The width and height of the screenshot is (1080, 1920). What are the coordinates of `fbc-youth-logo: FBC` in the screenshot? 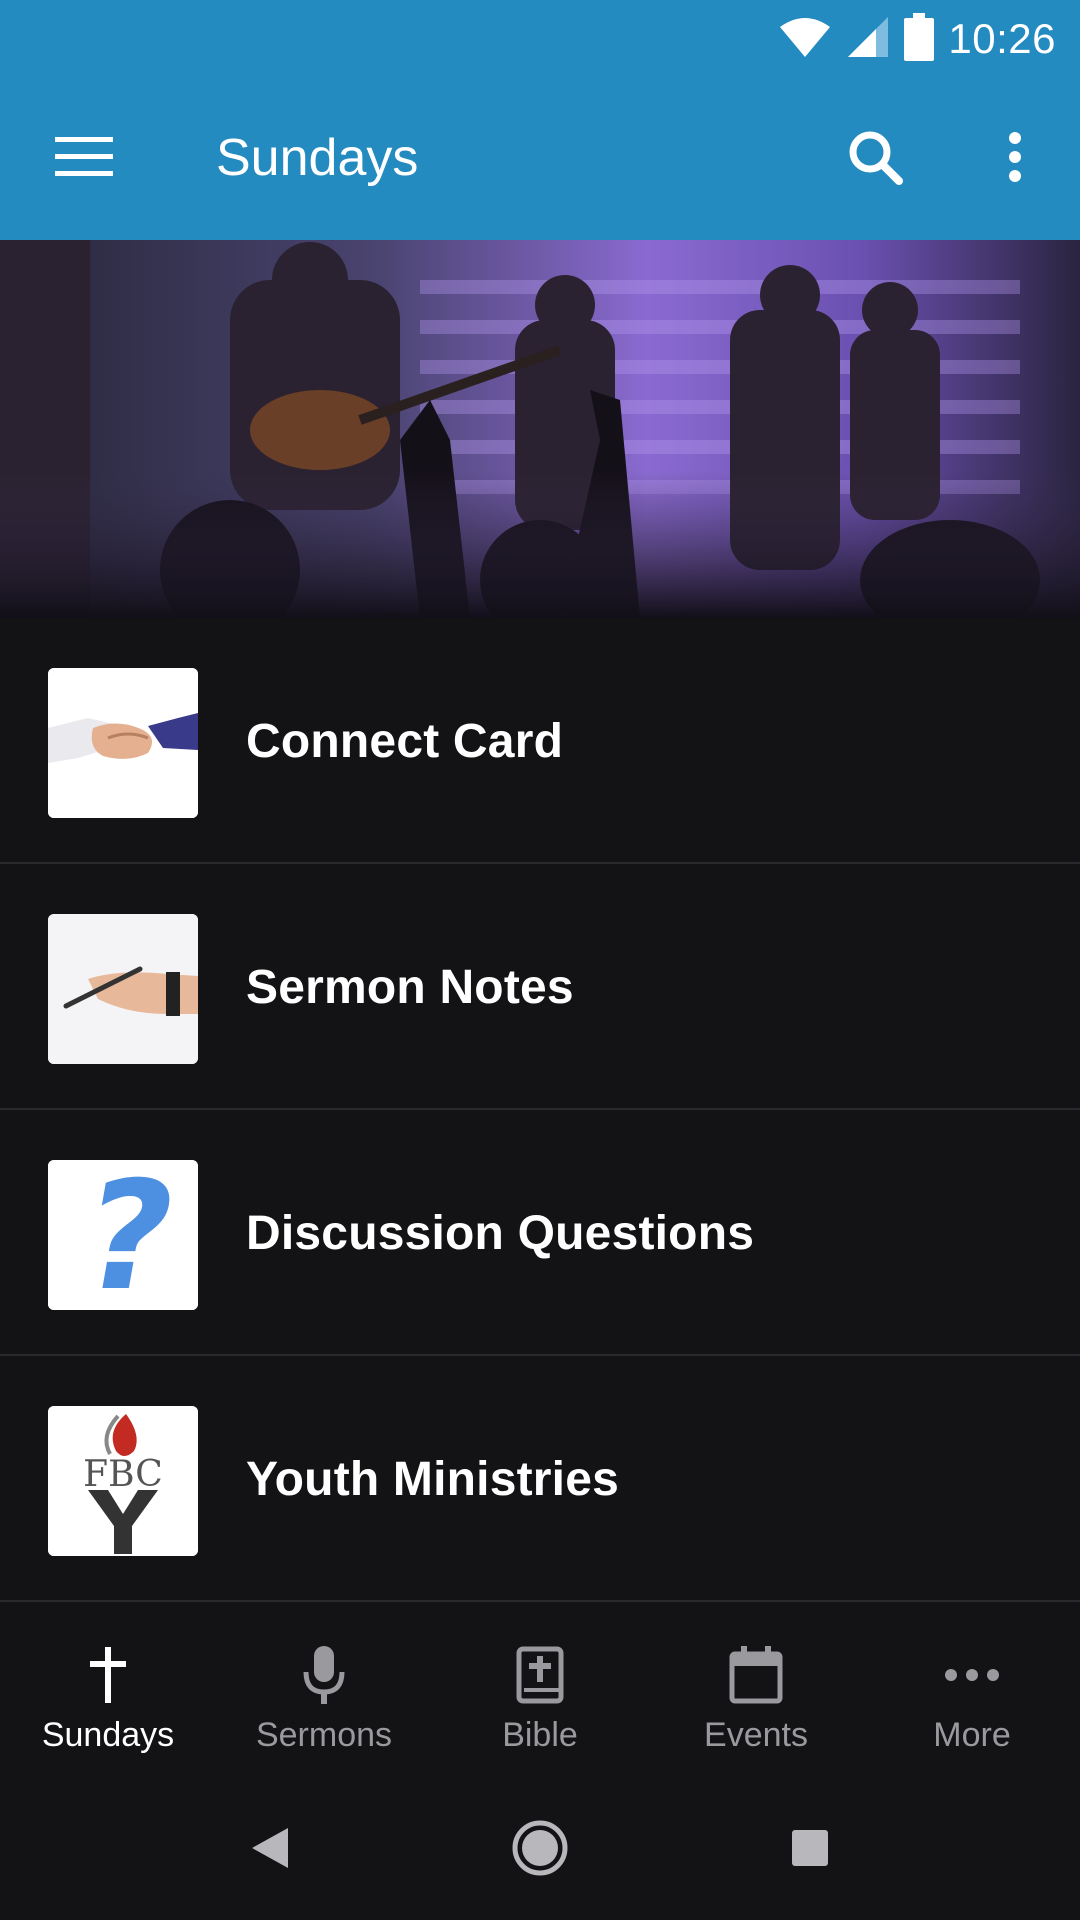 It's located at (123, 1481).